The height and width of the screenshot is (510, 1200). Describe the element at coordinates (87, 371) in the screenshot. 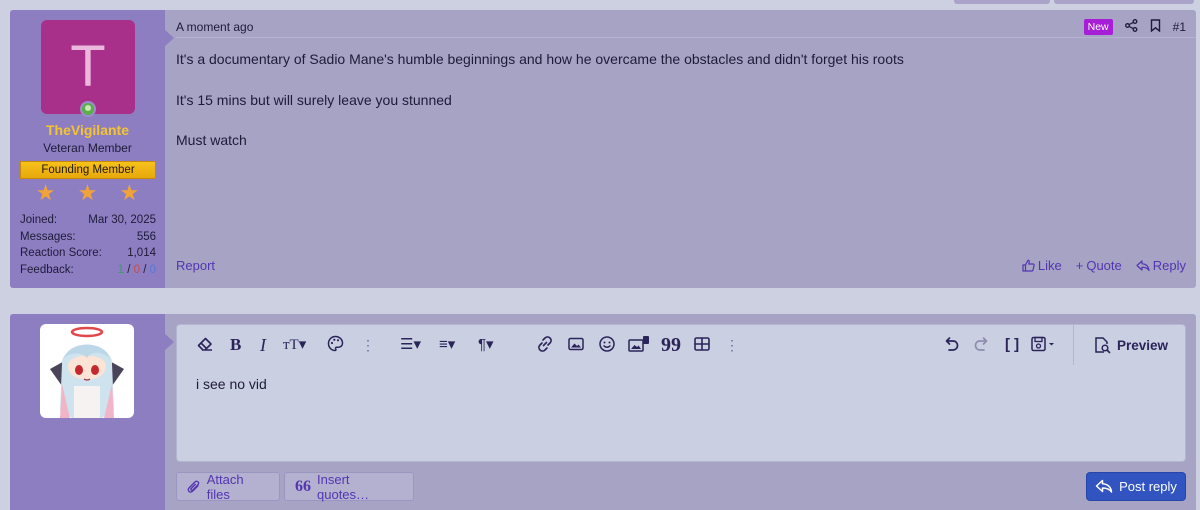

I see `avatar` at that location.